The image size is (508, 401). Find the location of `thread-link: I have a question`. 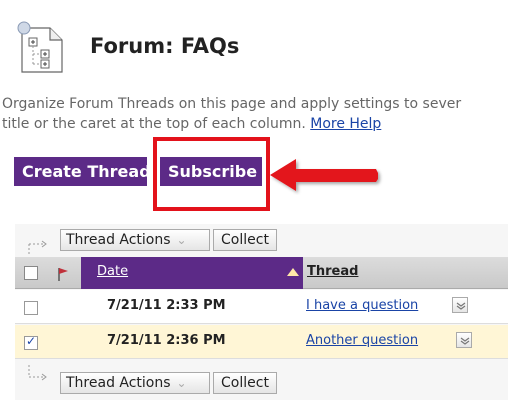

thread-link: I have a question is located at coordinates (362, 305).